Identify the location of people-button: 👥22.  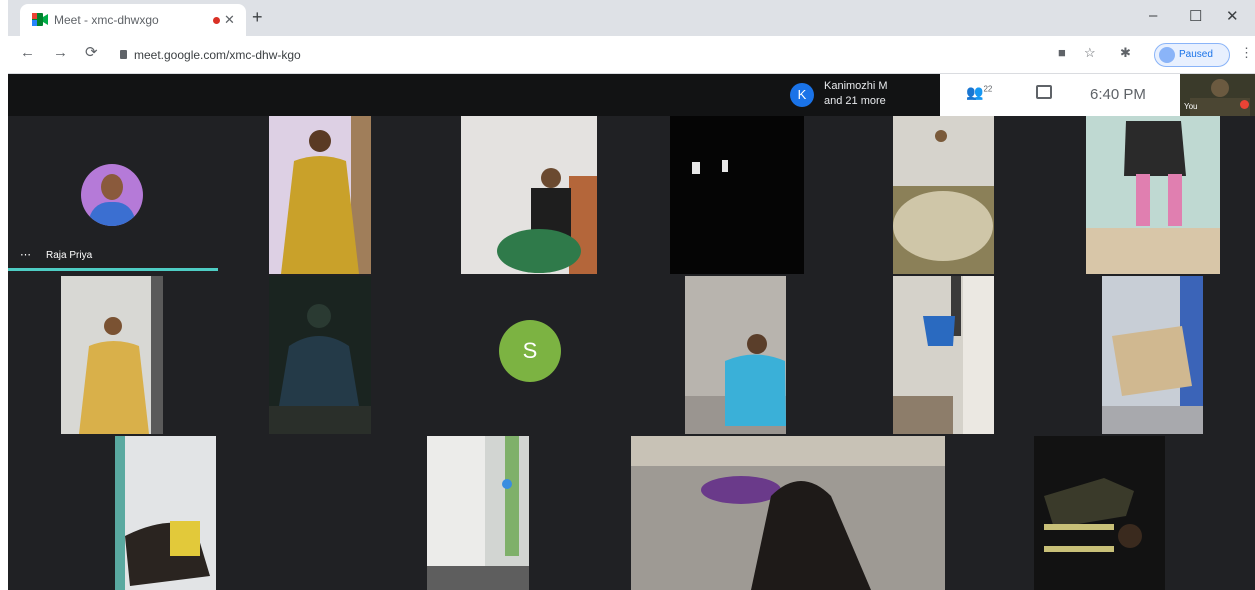
(979, 92).